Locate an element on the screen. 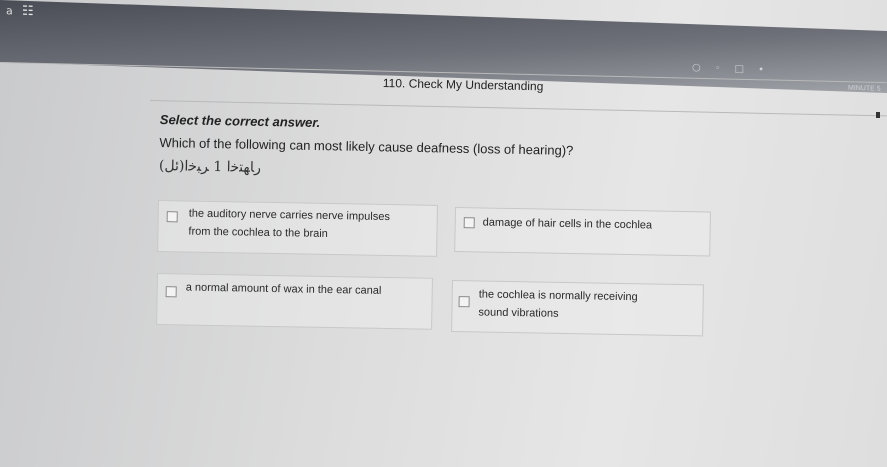 The height and width of the screenshot is (467, 887). bell-icon: ◦ is located at coordinates (718, 68).